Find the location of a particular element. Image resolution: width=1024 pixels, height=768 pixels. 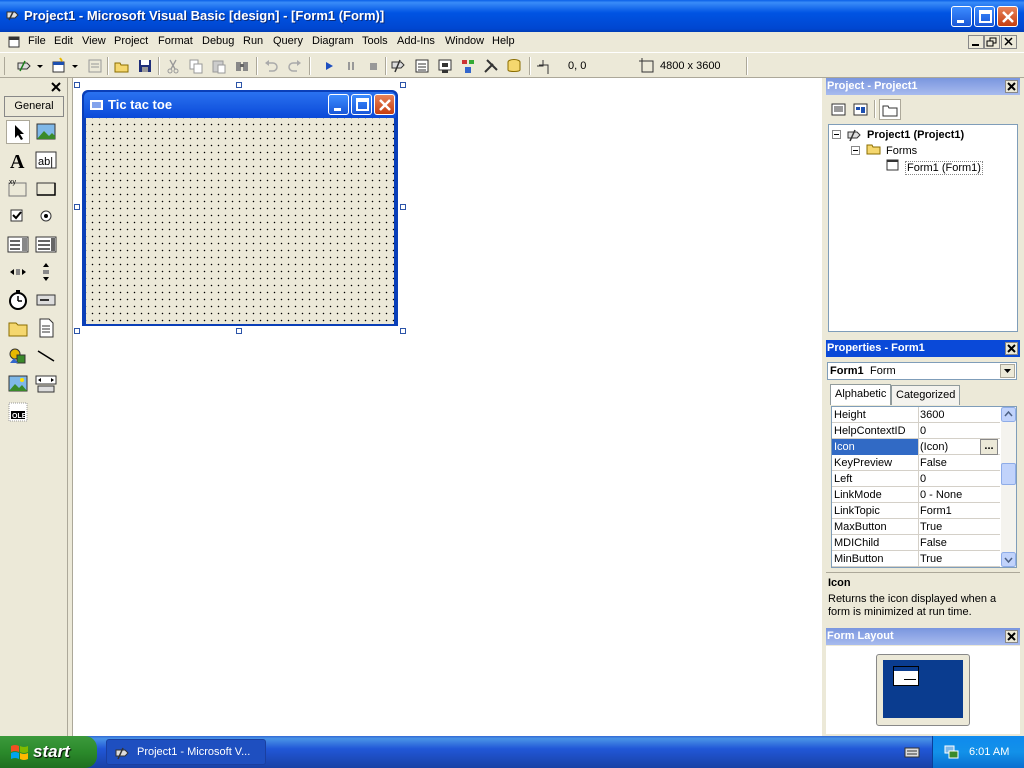

property-row: Left 0 is located at coordinates (916, 479).